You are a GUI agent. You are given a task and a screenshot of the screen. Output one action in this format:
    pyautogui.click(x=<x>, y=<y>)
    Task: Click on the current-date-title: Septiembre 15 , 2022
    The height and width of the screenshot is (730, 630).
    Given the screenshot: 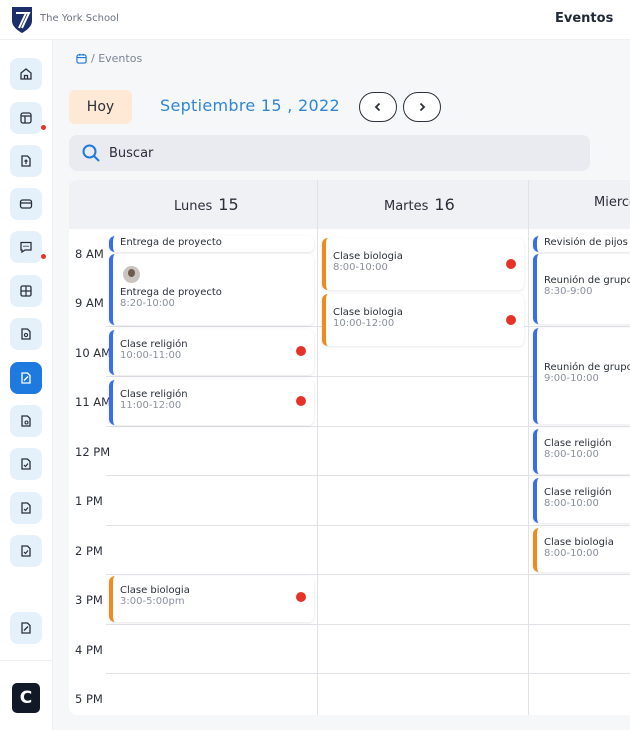 What is the action you would take?
    pyautogui.click(x=250, y=105)
    